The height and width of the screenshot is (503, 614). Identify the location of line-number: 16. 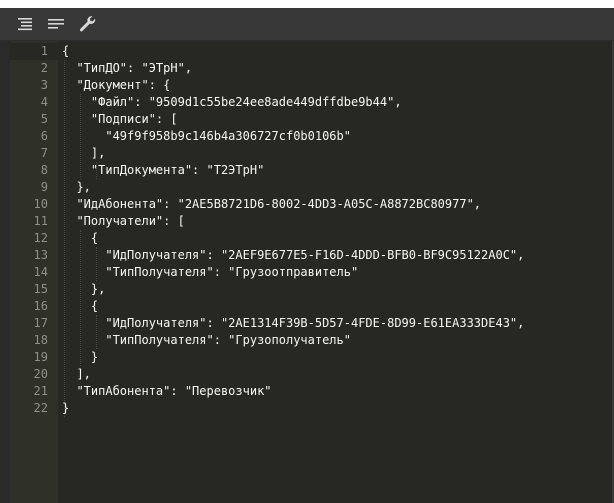
(40, 306).